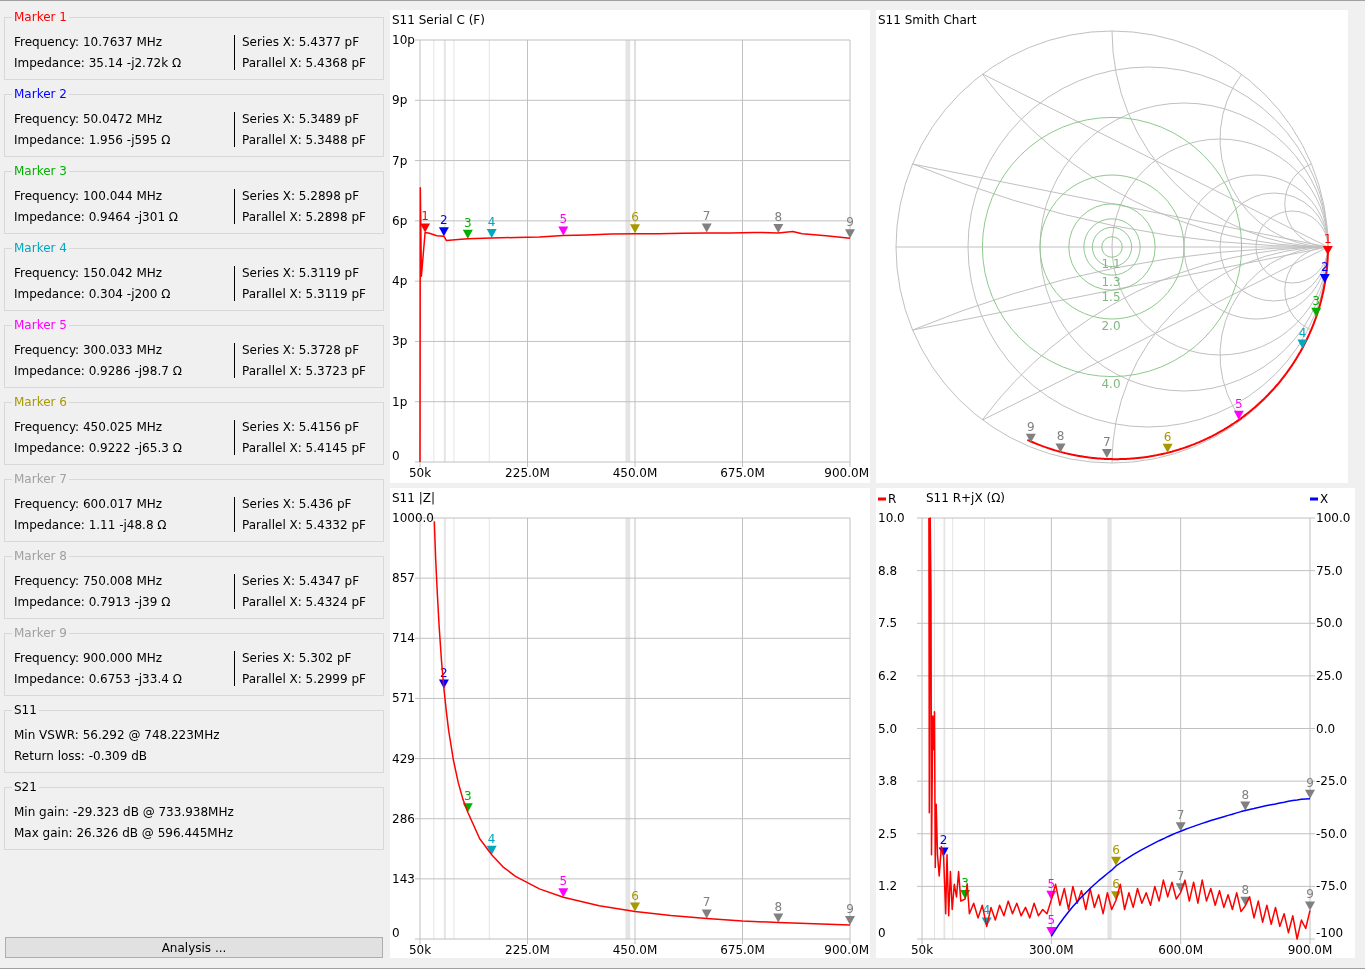 This screenshot has width=1365, height=969. What do you see at coordinates (301, 196) in the screenshot?
I see `marker-reading: Series X: 5.2898 pF` at bounding box center [301, 196].